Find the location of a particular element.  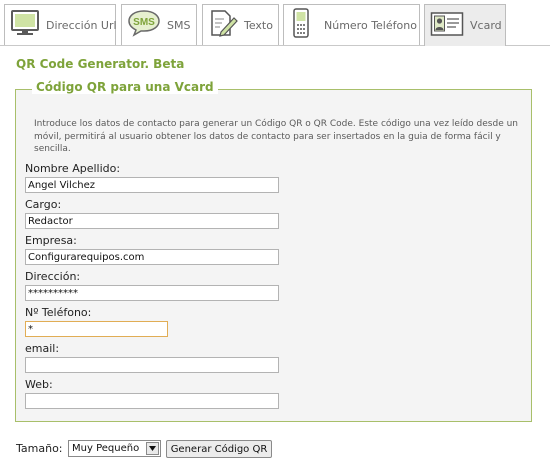

sms-bubble-icon: SMS is located at coordinates (144, 25).